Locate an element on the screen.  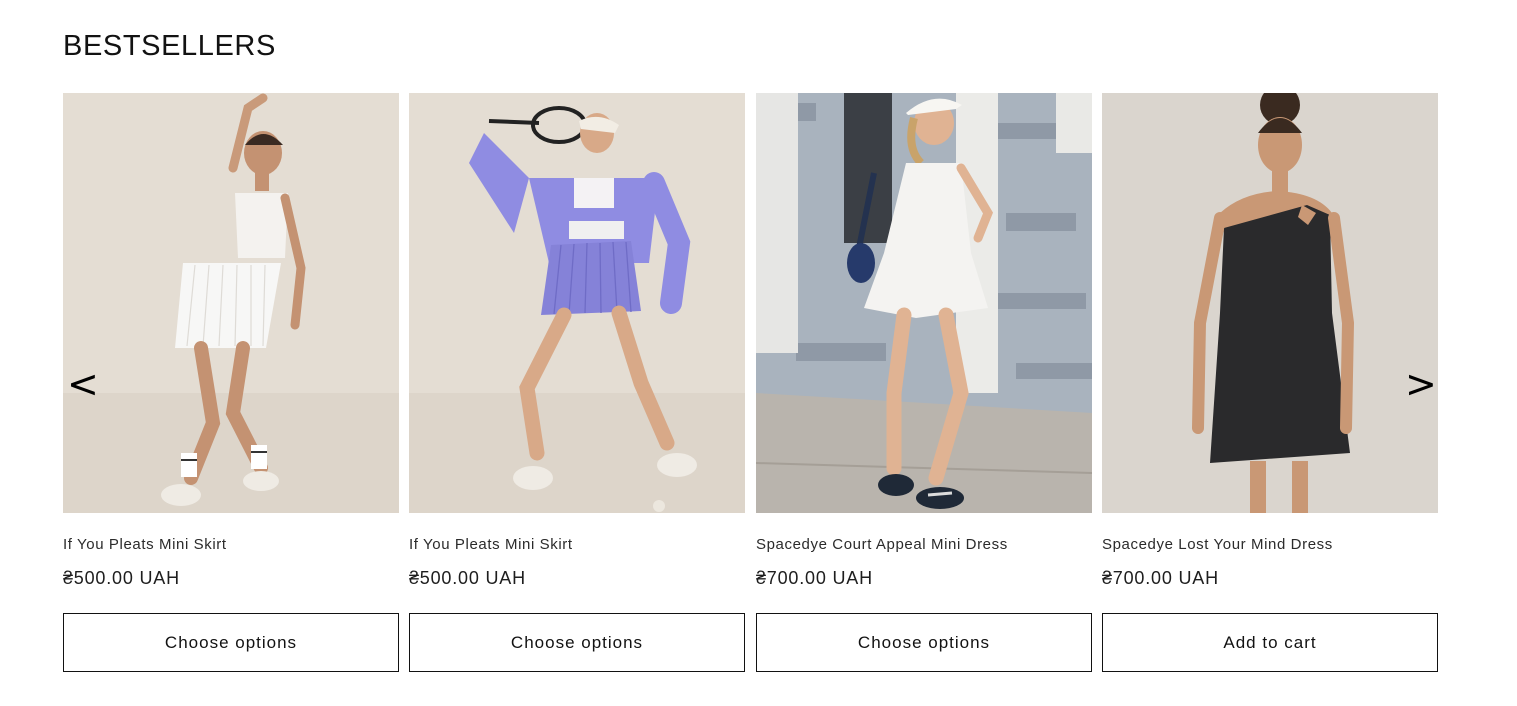
section-title: BESTSELLERS is located at coordinates (169, 46).